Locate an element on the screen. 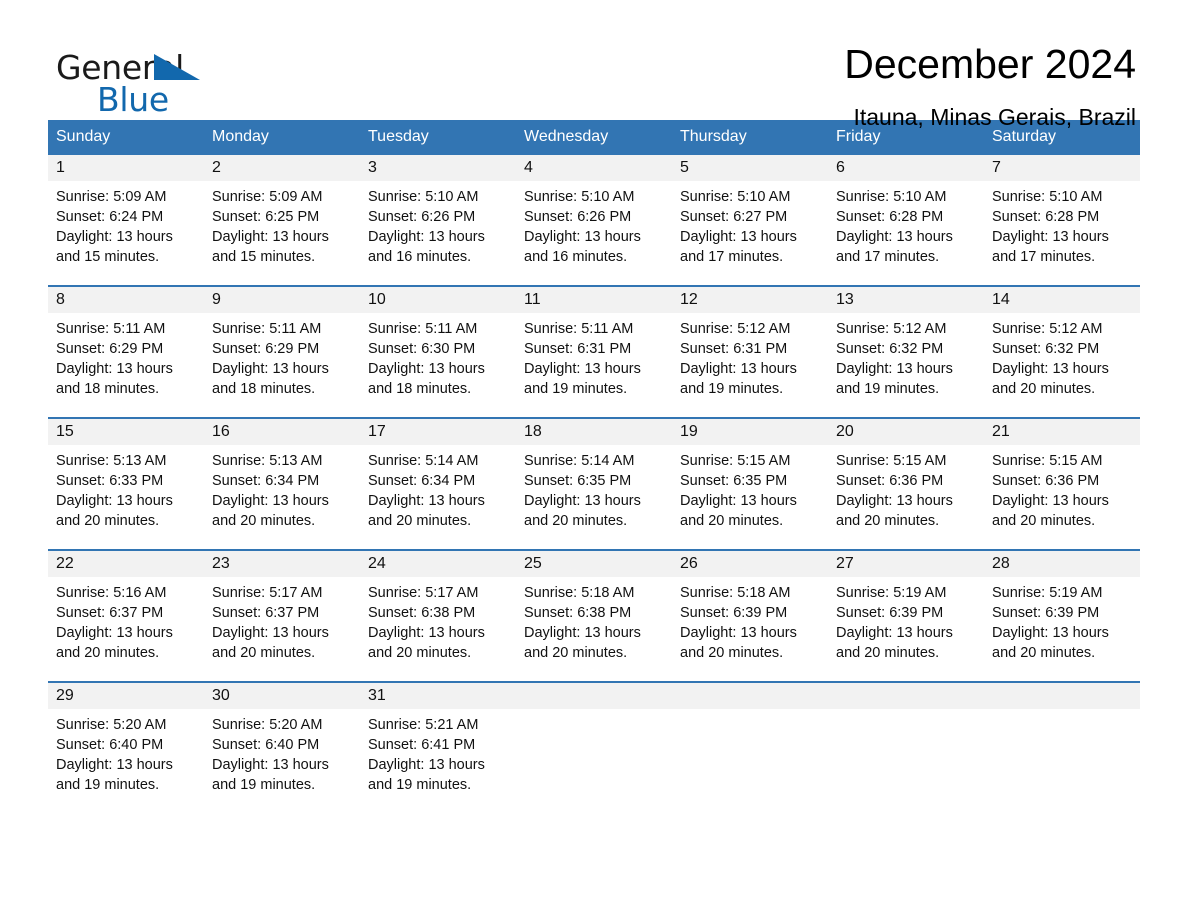  day-number: 31 is located at coordinates (377, 695).